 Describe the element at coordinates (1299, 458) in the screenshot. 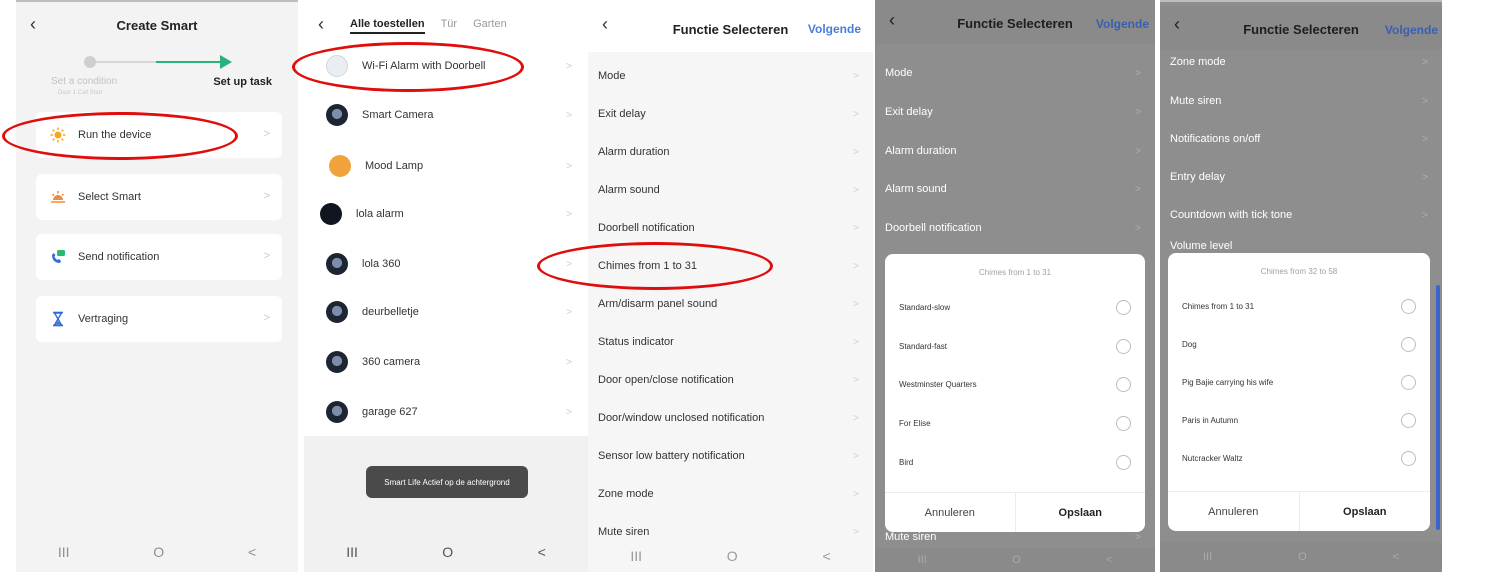

I see `chime-option: Nutcracker Waltz` at that location.